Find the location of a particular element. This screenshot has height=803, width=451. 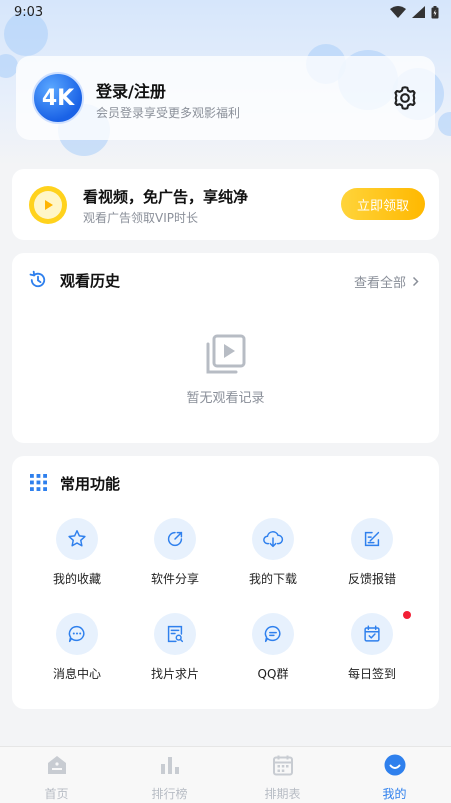

login-subtitle: 会员登录享受更多观影福利 is located at coordinates (168, 113).